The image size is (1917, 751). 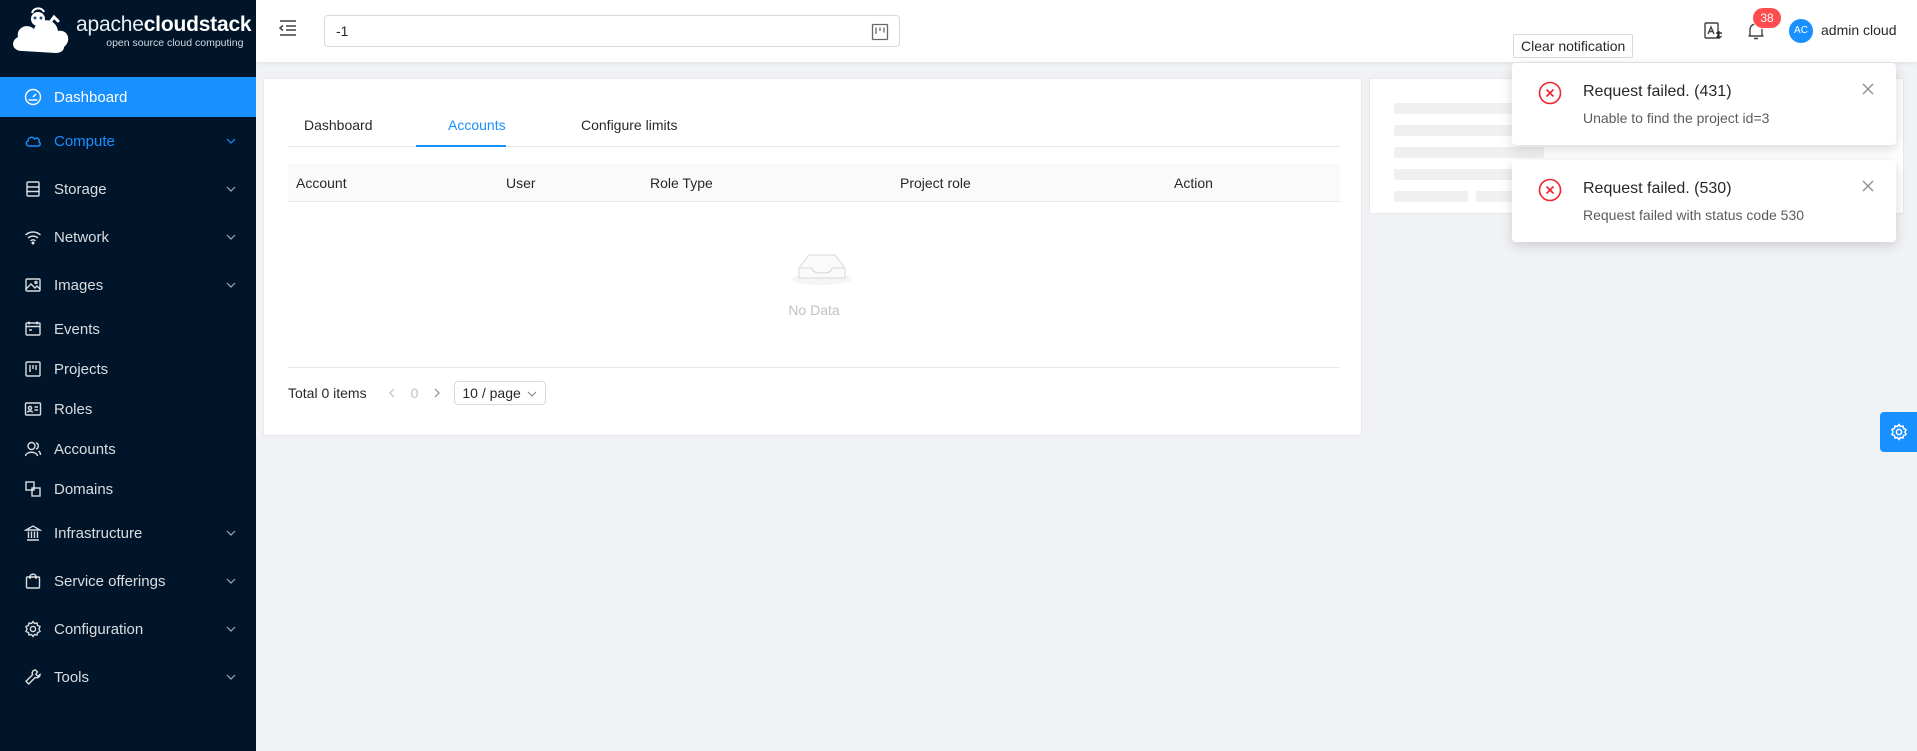 What do you see at coordinates (585, 31) in the screenshot?
I see `search-input` at bounding box center [585, 31].